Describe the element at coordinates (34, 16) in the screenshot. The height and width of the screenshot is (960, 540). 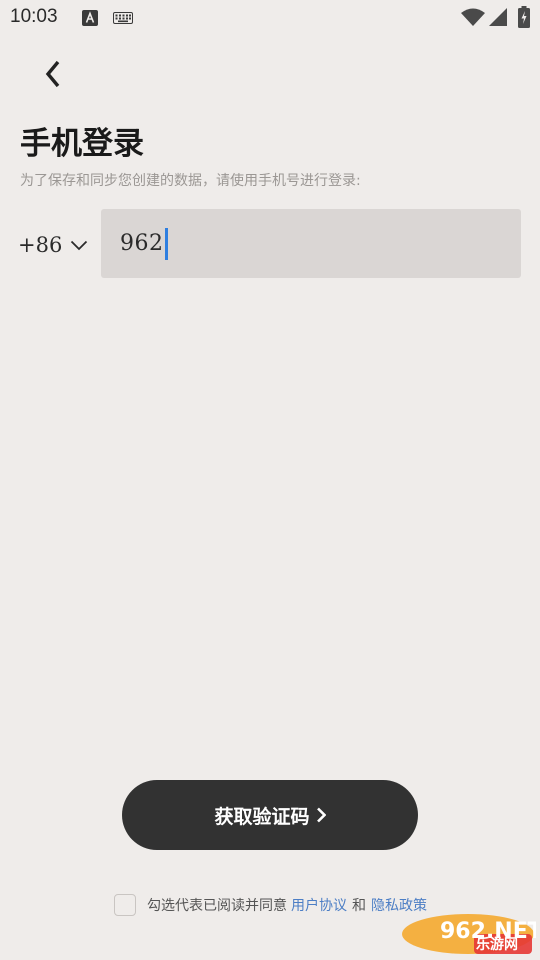
I see `status-time: 10:03` at that location.